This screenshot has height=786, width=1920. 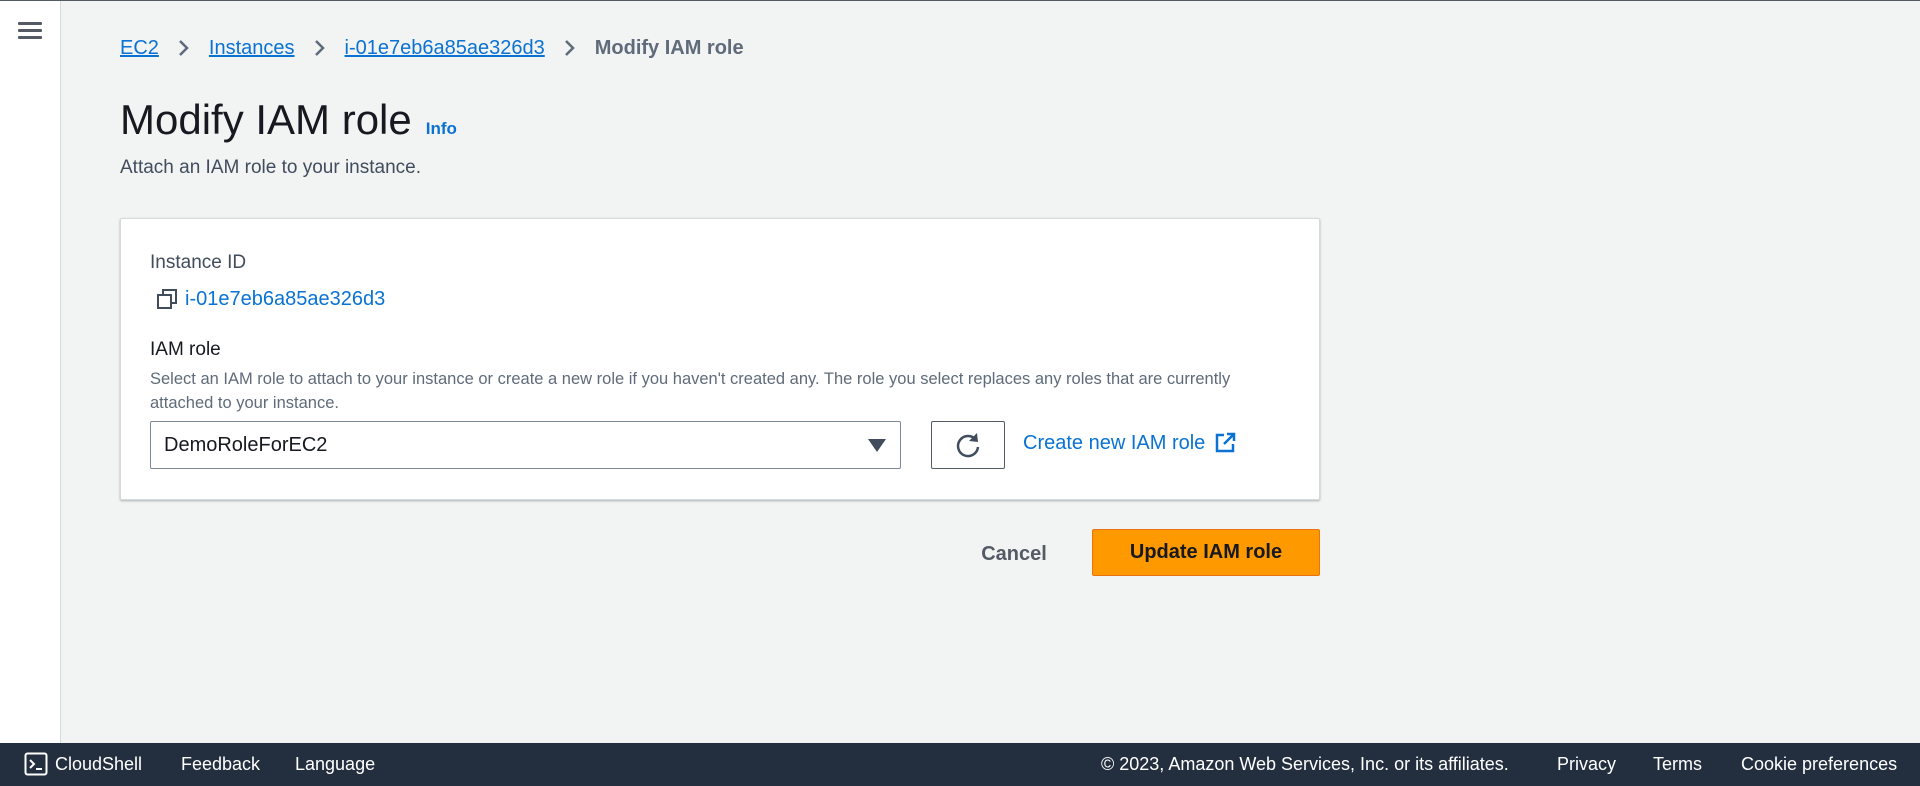 I want to click on side-navigation, so click(x=30, y=372).